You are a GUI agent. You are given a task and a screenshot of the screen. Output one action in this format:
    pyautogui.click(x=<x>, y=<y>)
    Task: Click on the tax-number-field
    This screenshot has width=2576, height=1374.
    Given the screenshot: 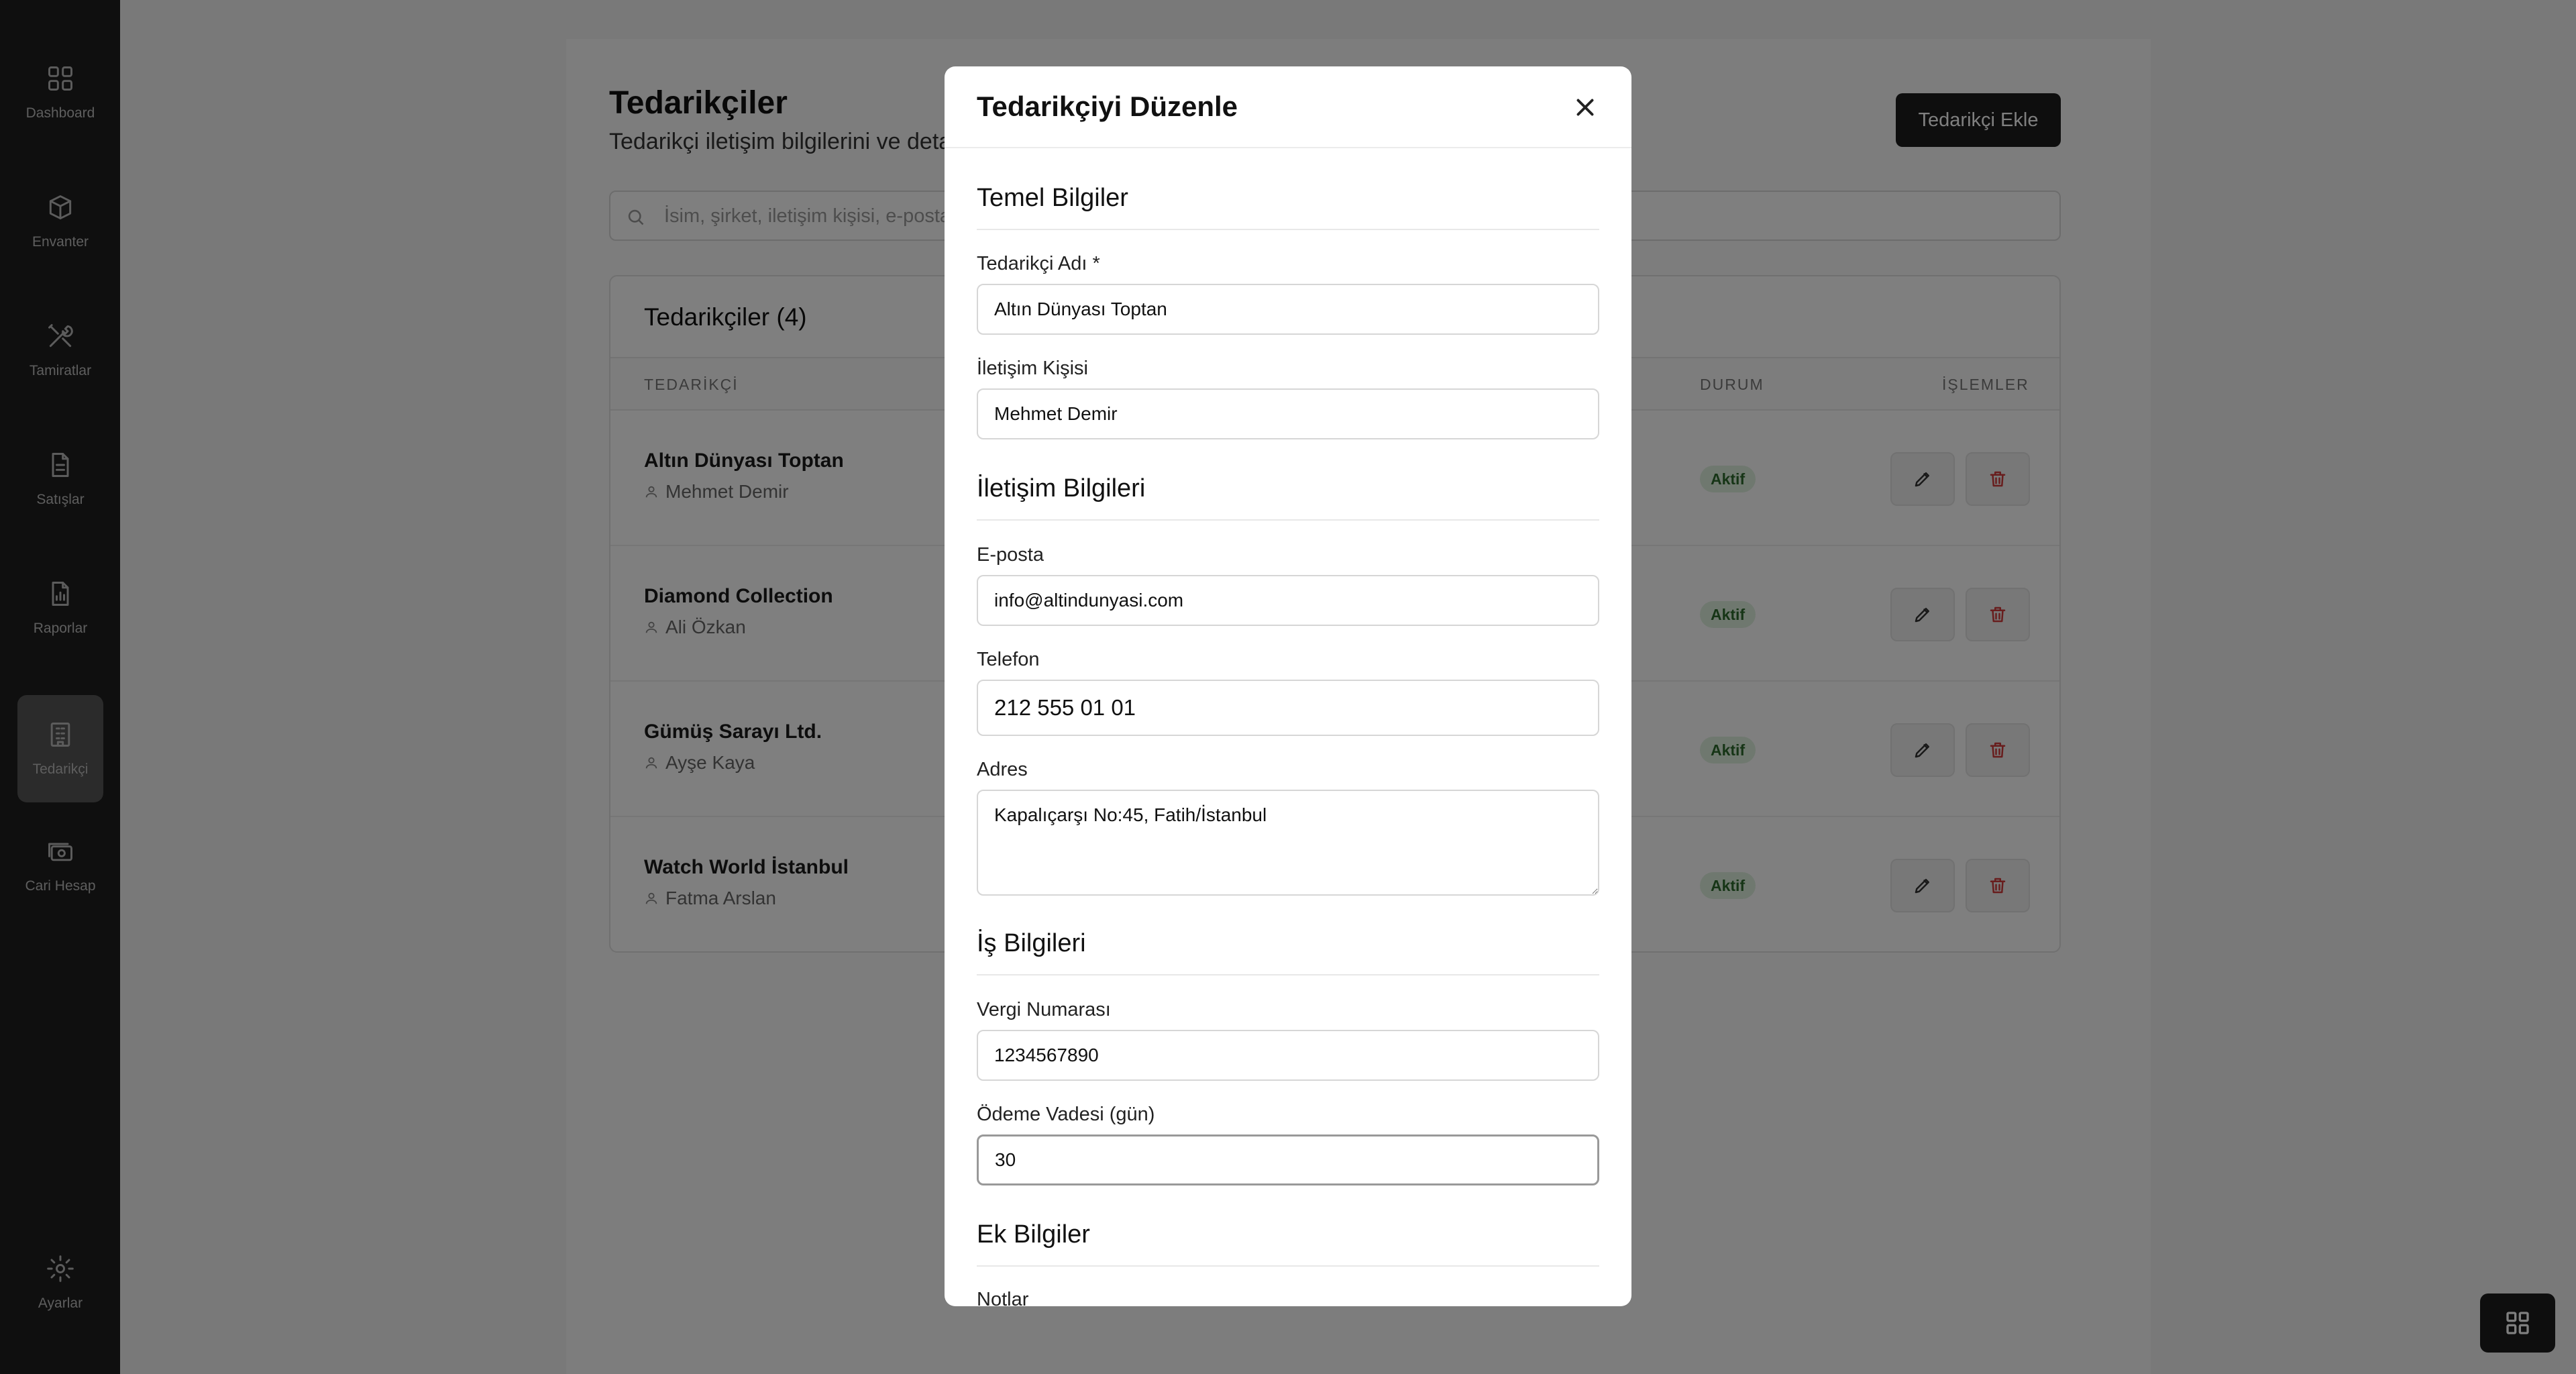 What is the action you would take?
    pyautogui.click(x=1288, y=1055)
    